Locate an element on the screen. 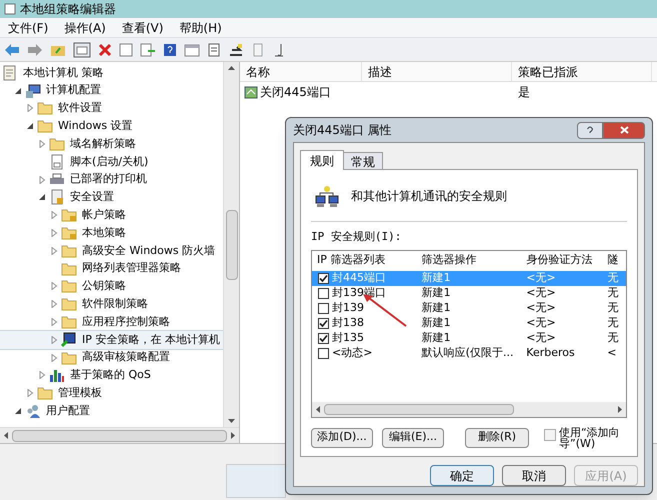 This screenshot has width=657, height=500. column-header: 描述 is located at coordinates (437, 71).